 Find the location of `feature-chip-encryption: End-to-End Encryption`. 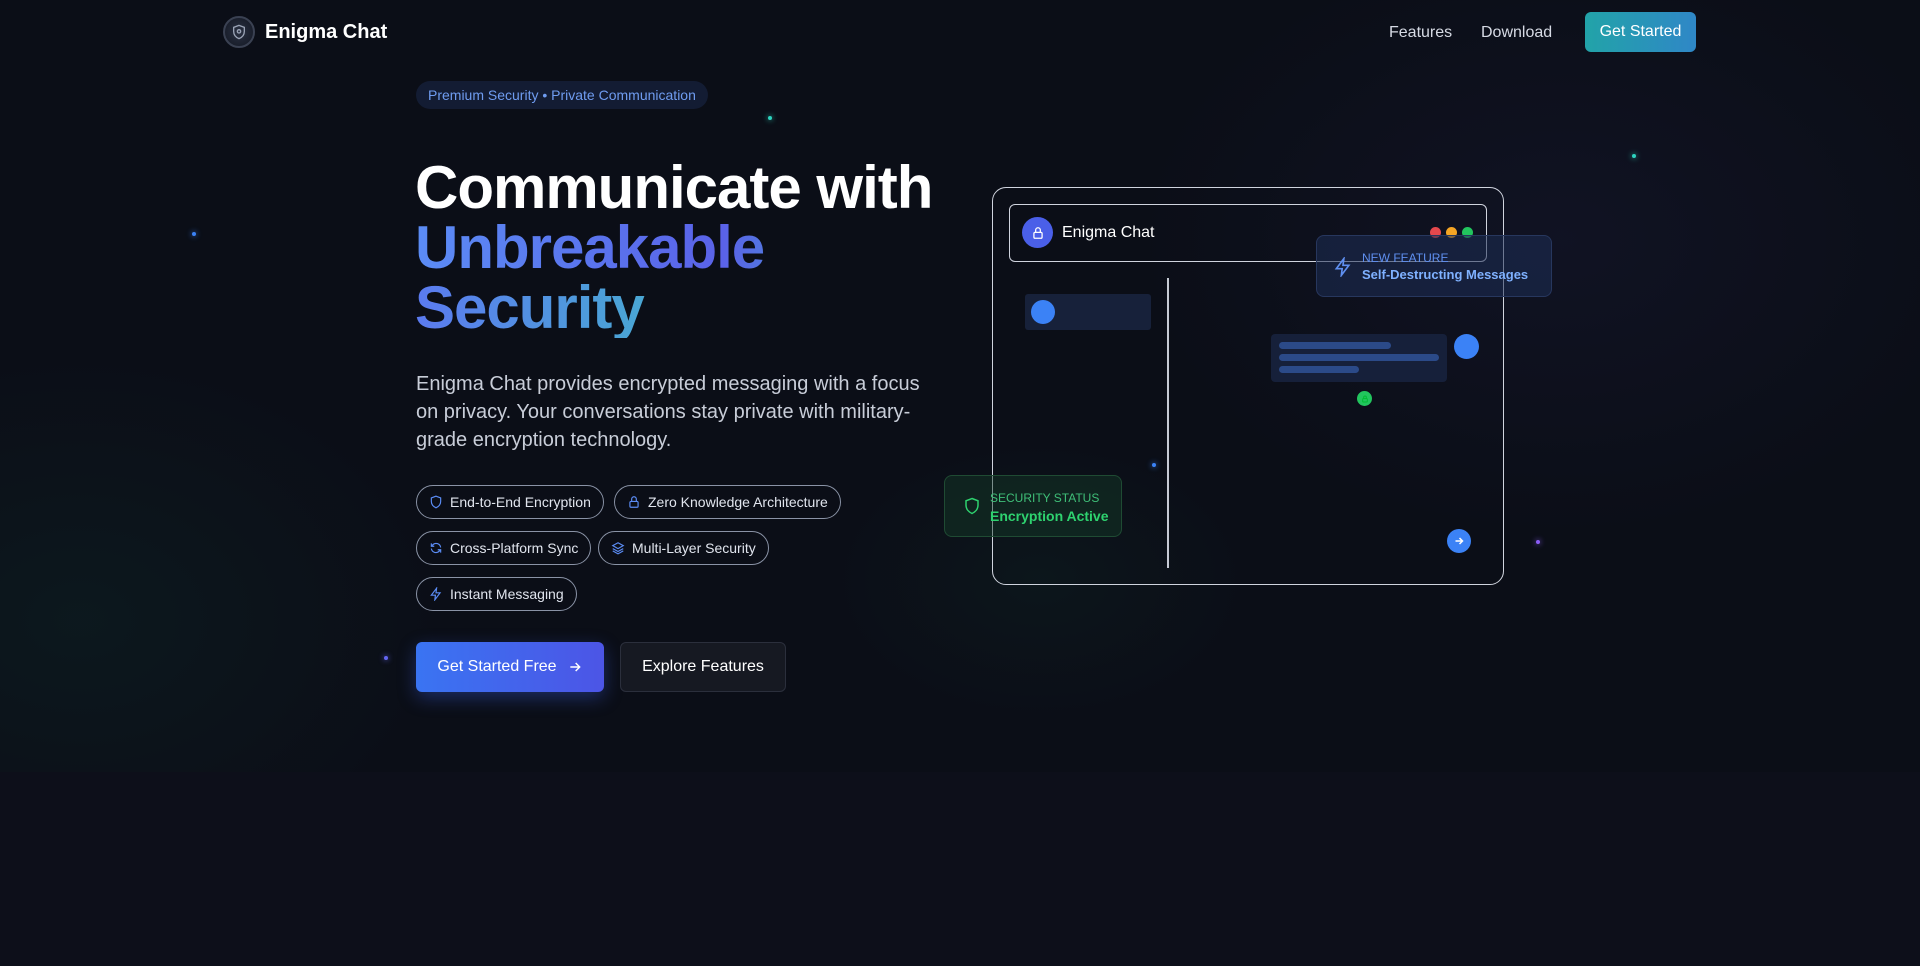

feature-chip-encryption: End-to-End Encryption is located at coordinates (510, 502).